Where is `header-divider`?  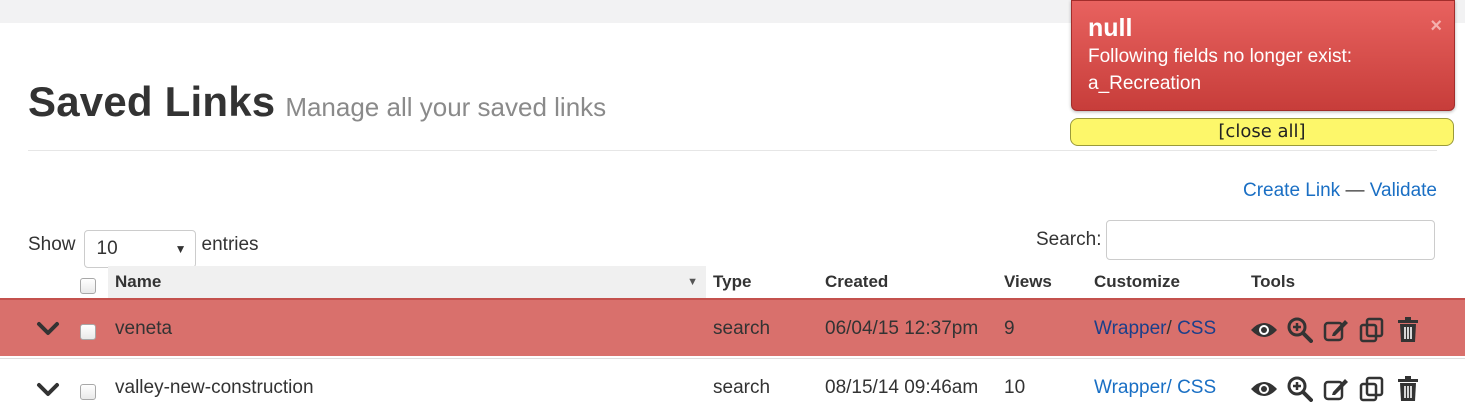
header-divider is located at coordinates (732, 150).